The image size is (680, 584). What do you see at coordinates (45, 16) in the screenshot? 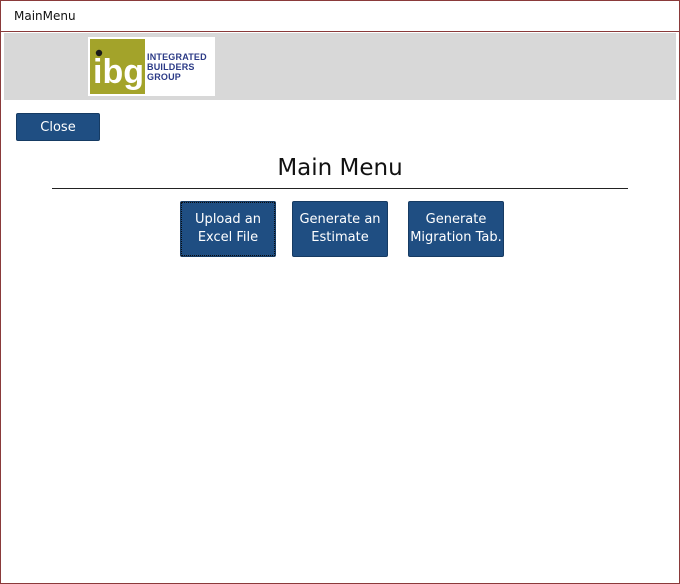
I see `window-title: MainMenu` at bounding box center [45, 16].